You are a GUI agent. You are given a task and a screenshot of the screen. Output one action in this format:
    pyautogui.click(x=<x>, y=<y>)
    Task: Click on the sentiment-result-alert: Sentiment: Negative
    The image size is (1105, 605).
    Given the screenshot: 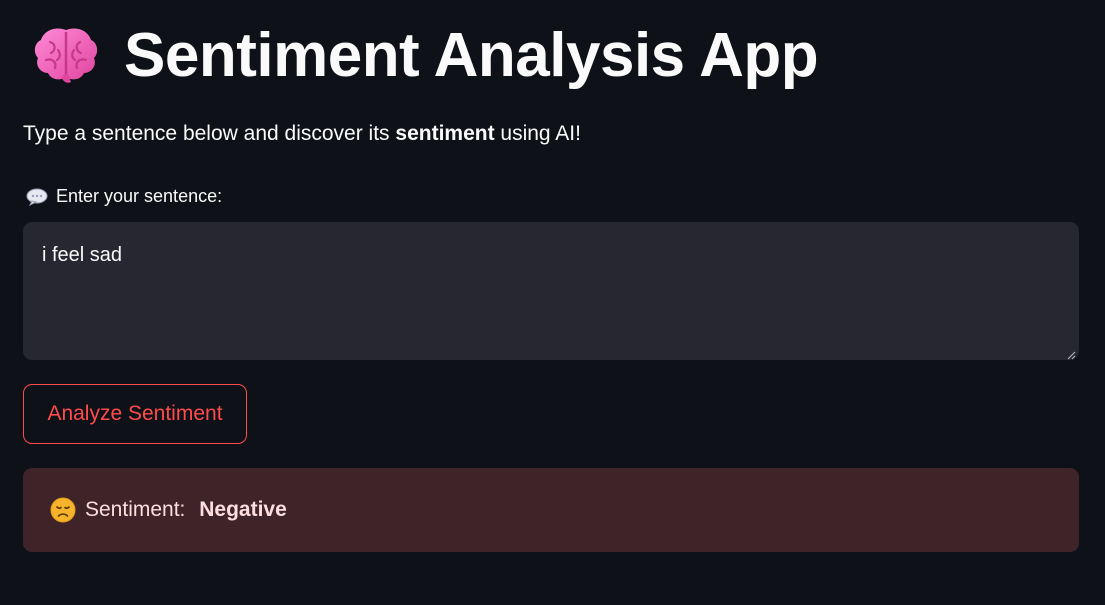 What is the action you would take?
    pyautogui.click(x=551, y=510)
    